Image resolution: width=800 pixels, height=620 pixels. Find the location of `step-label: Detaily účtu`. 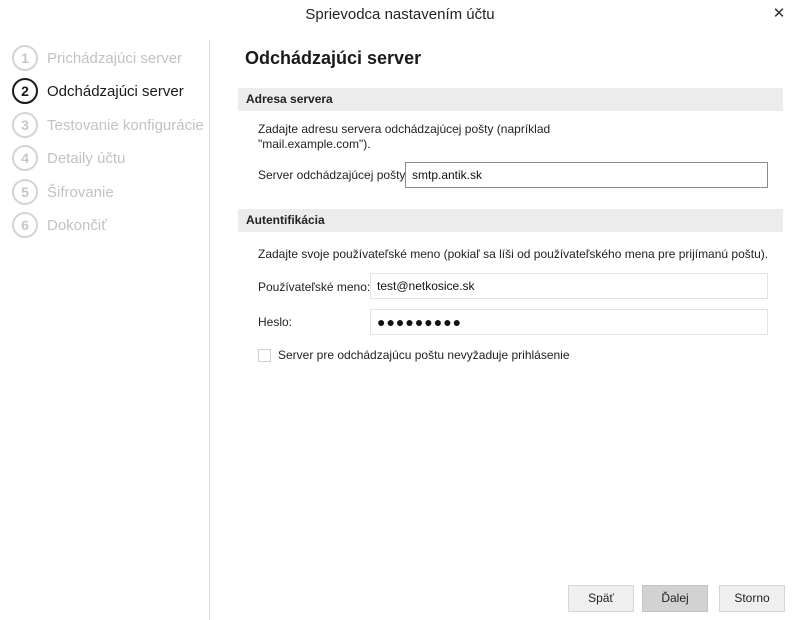

step-label: Detaily účtu is located at coordinates (86, 158).